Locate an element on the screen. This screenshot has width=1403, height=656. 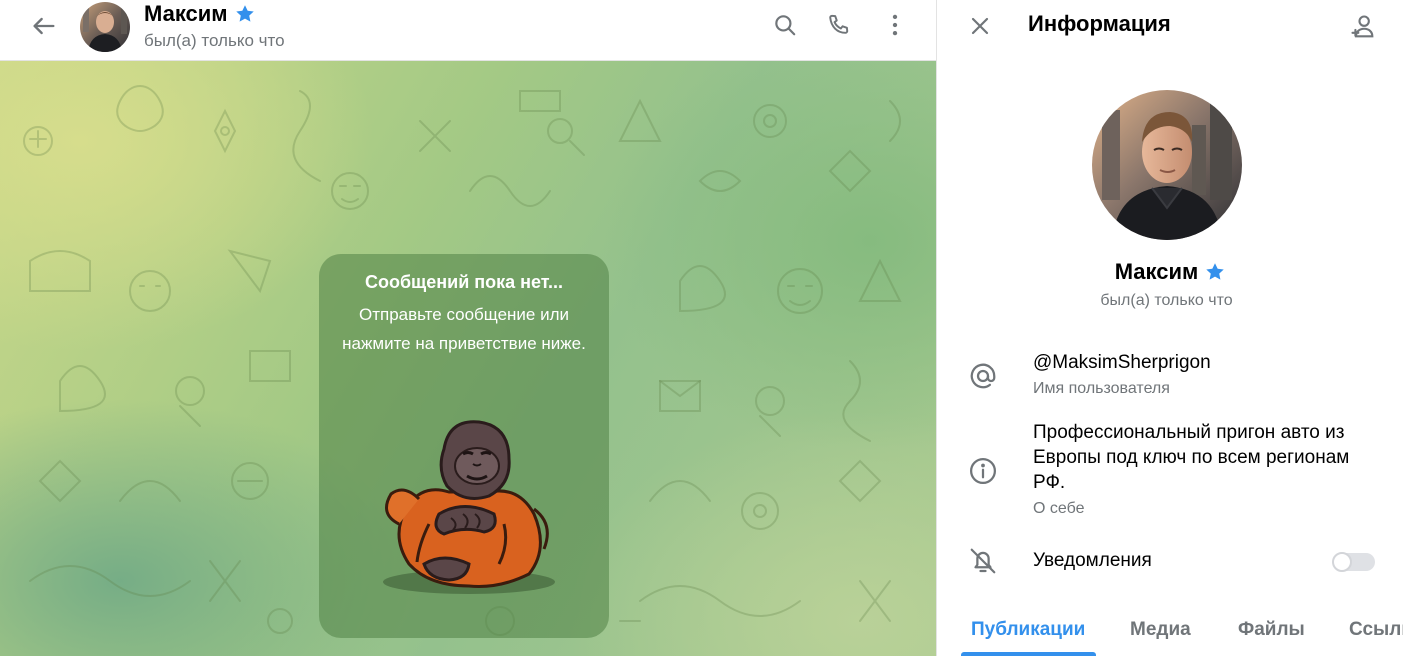
bell-off-icon is located at coordinates (983, 561).